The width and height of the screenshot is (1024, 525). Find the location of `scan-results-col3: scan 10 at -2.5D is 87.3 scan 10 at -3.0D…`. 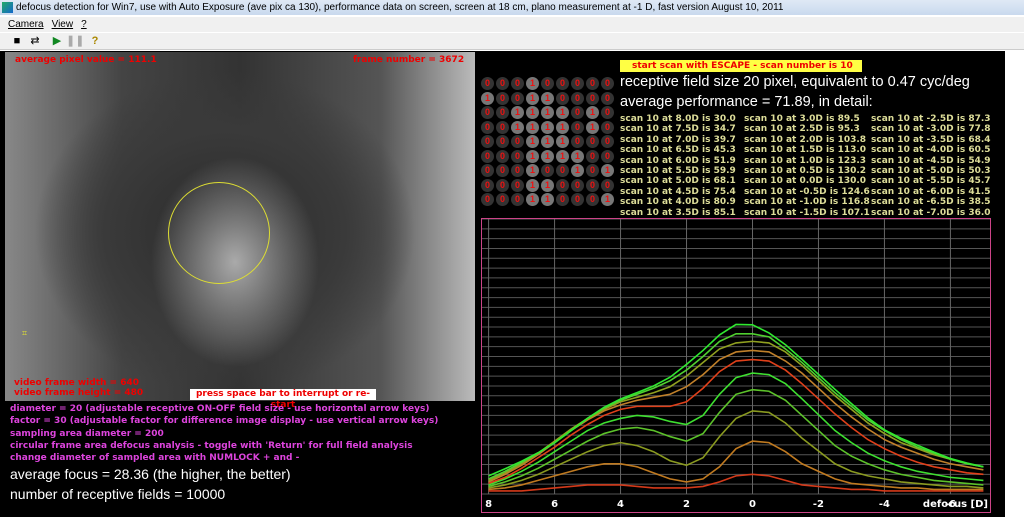

scan-results-col3: scan 10 at -2.5D is 87.3 scan 10 at -3.0D… is located at coordinates (931, 166).